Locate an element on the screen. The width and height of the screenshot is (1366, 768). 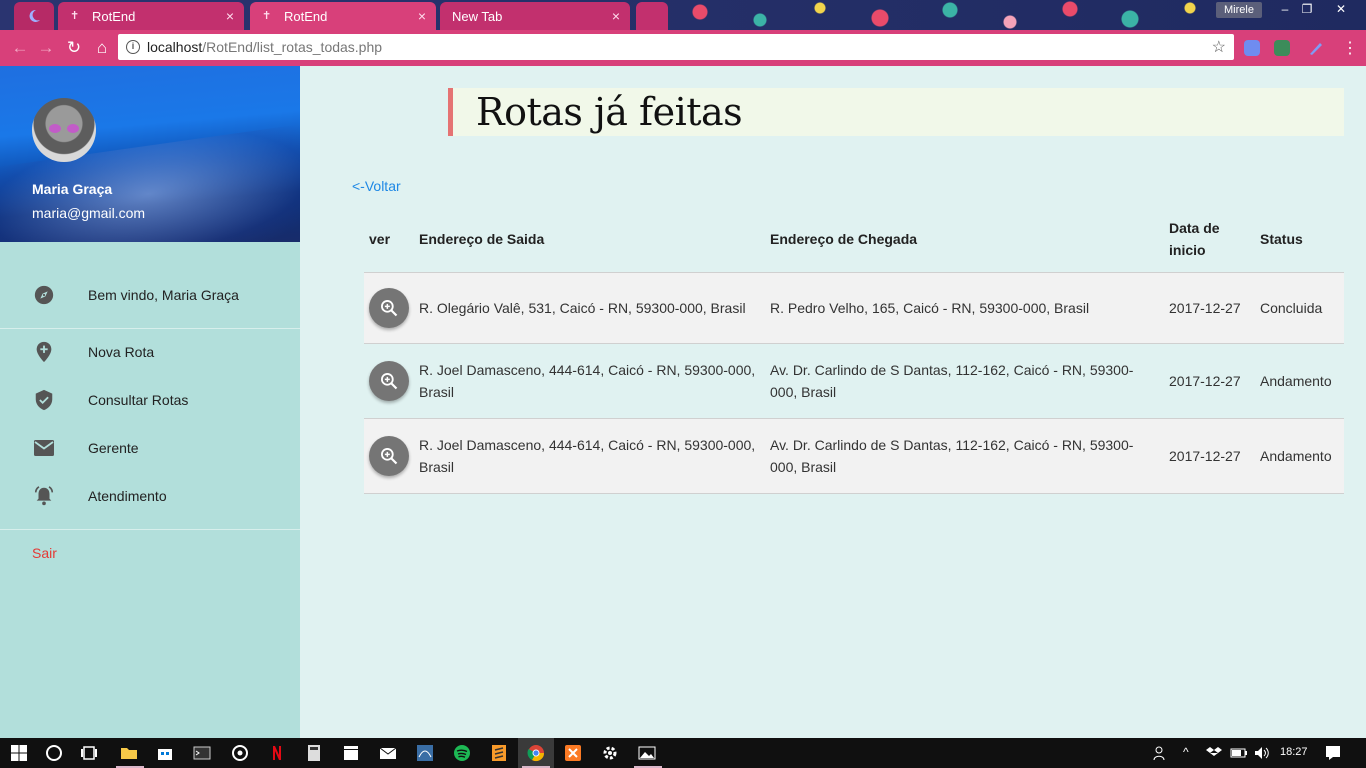
dropbox-icon is located at coordinates (1214, 753).